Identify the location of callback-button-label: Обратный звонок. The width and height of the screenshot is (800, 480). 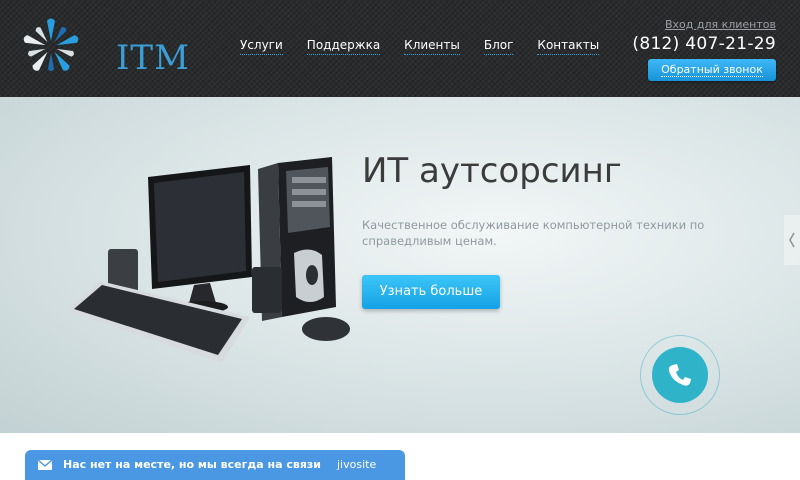
(712, 70).